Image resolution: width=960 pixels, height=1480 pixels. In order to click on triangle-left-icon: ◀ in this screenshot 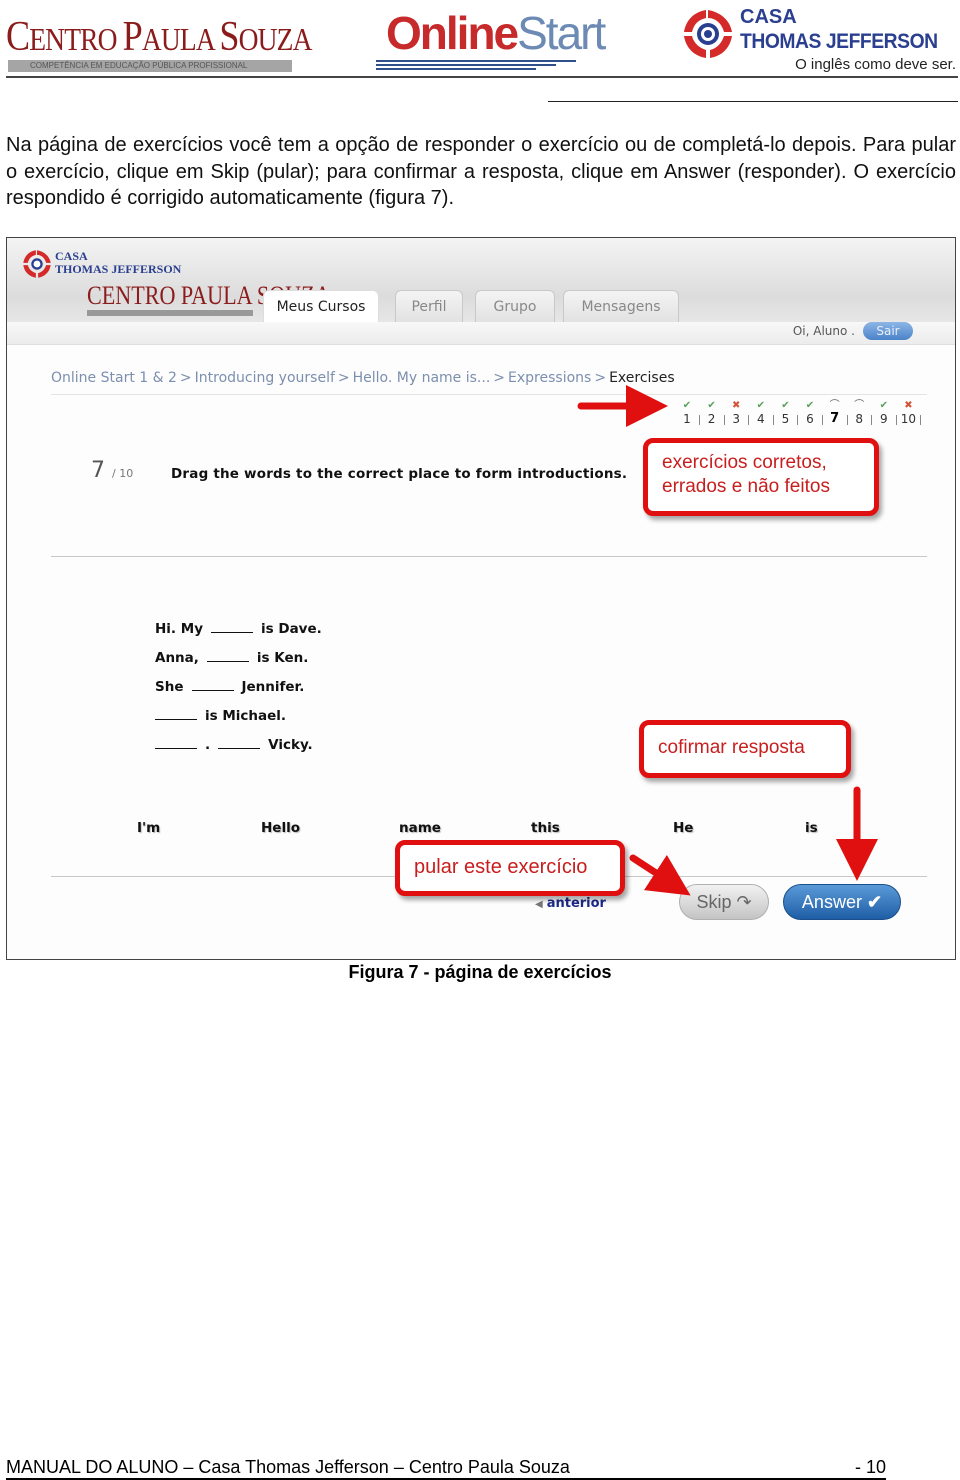, I will do `click(539, 904)`.